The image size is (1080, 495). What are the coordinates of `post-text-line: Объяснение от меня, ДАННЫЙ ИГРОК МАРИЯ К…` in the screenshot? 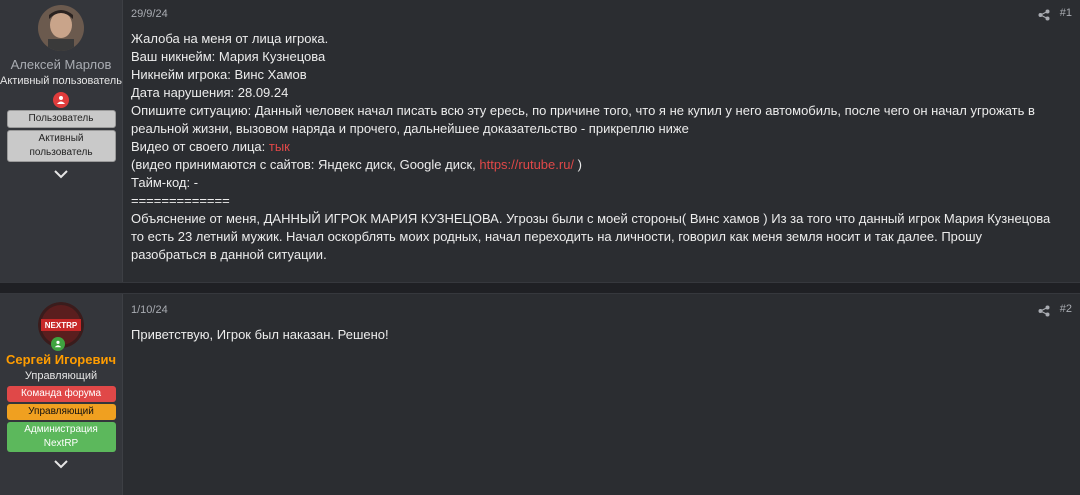 It's located at (592, 236).